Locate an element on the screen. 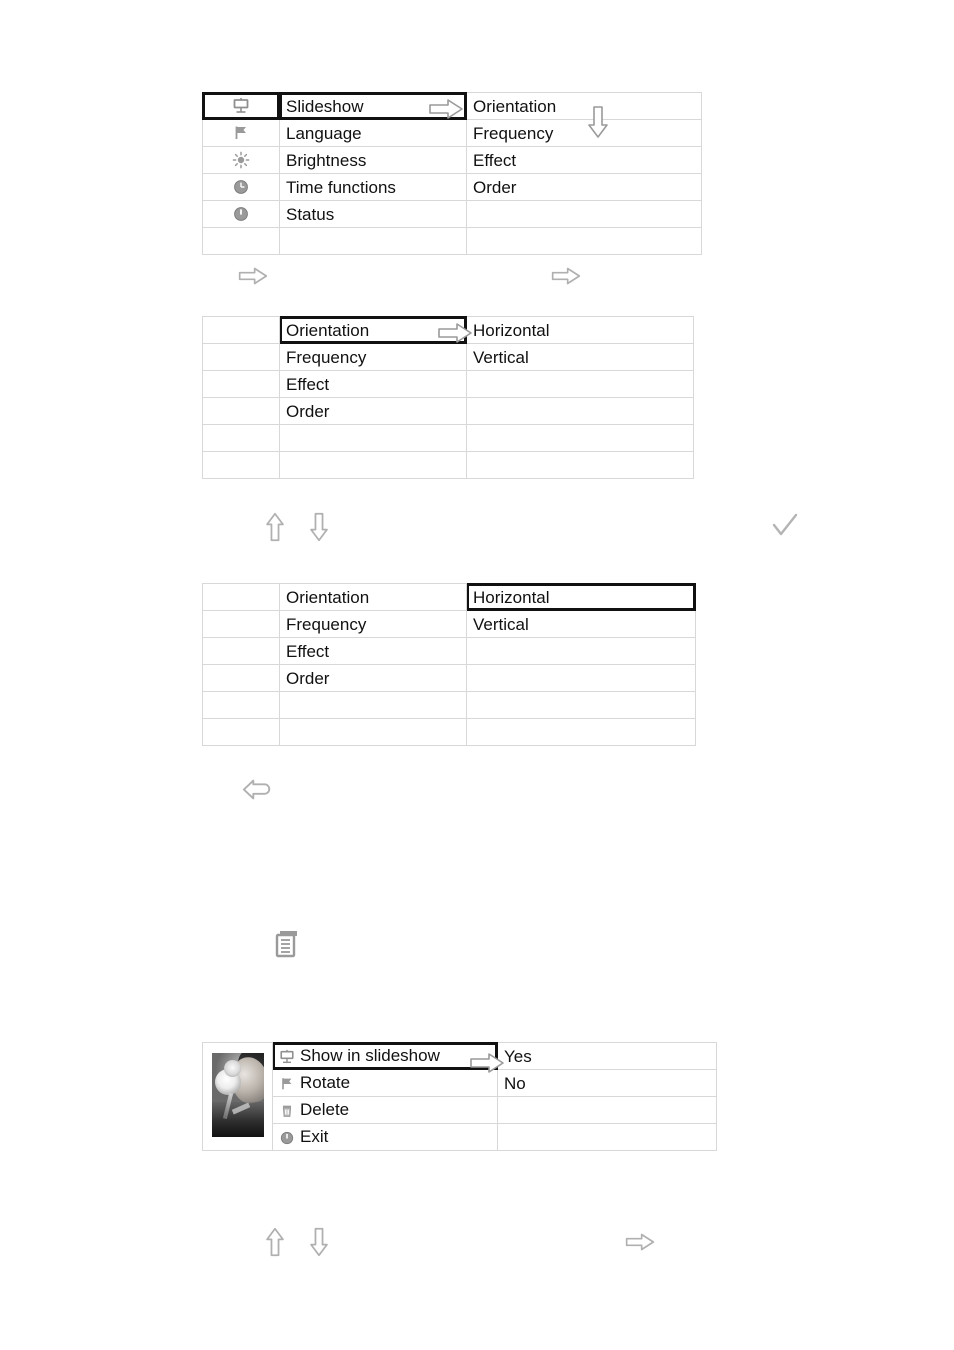  menu1-label-time-functions: Time functions is located at coordinates (373, 187).